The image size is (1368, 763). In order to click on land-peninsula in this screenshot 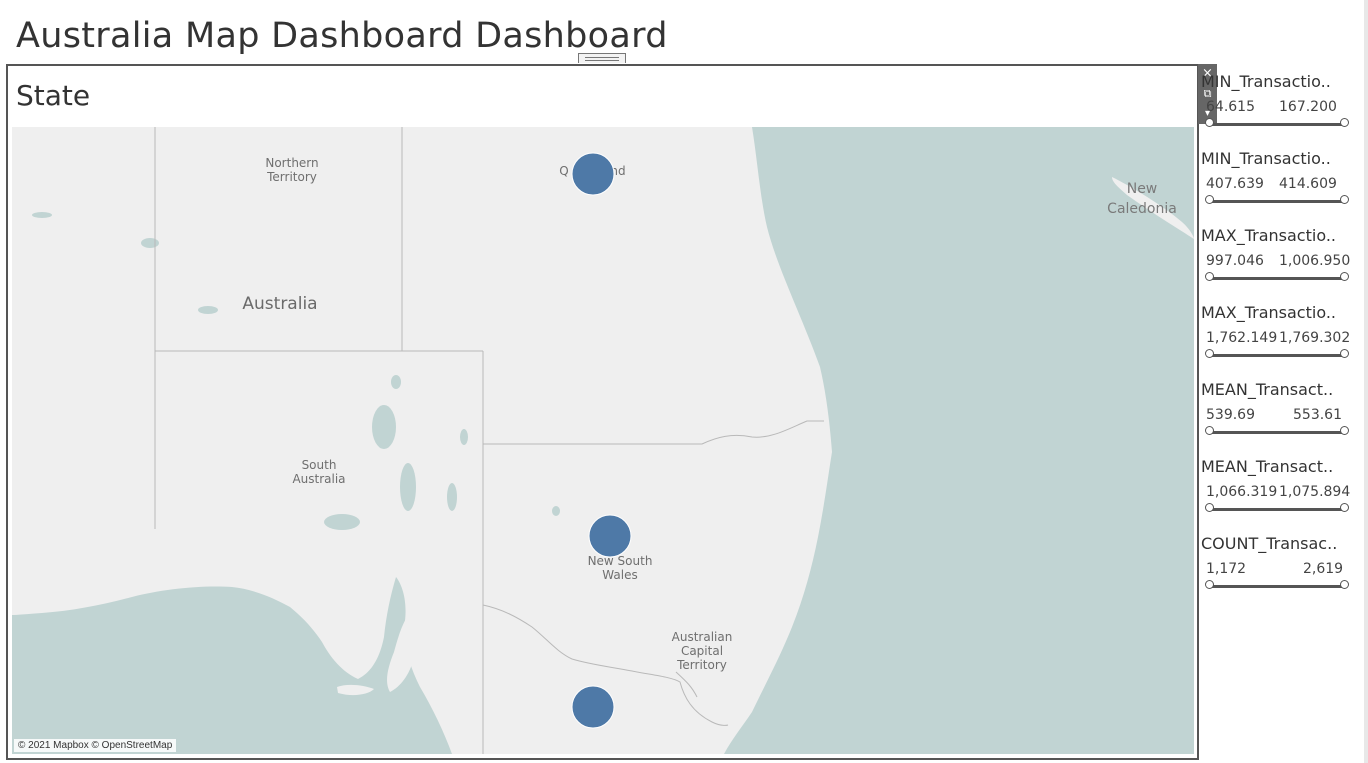, I will do `click(401, 654)`.